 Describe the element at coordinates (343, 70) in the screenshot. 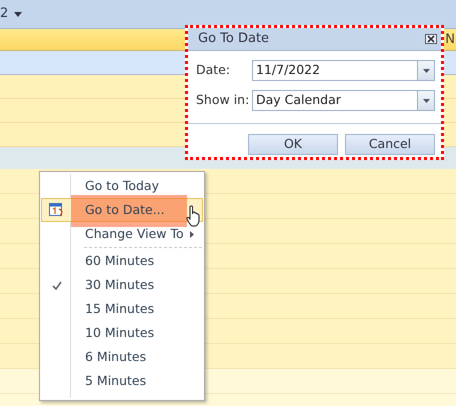

I see `dropdown-field: 11/7/2022` at that location.